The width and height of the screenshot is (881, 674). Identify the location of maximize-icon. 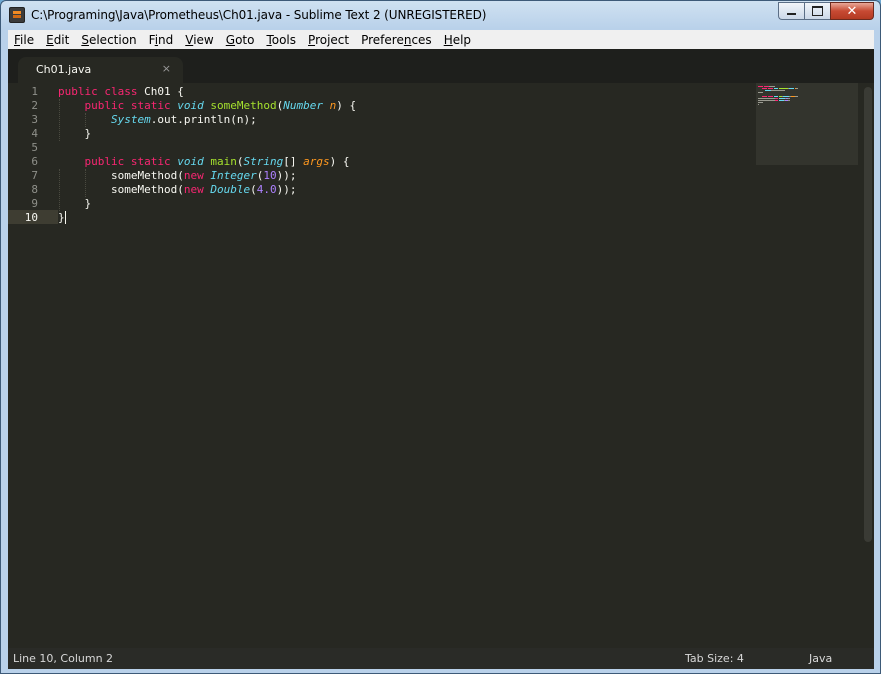
(817, 11).